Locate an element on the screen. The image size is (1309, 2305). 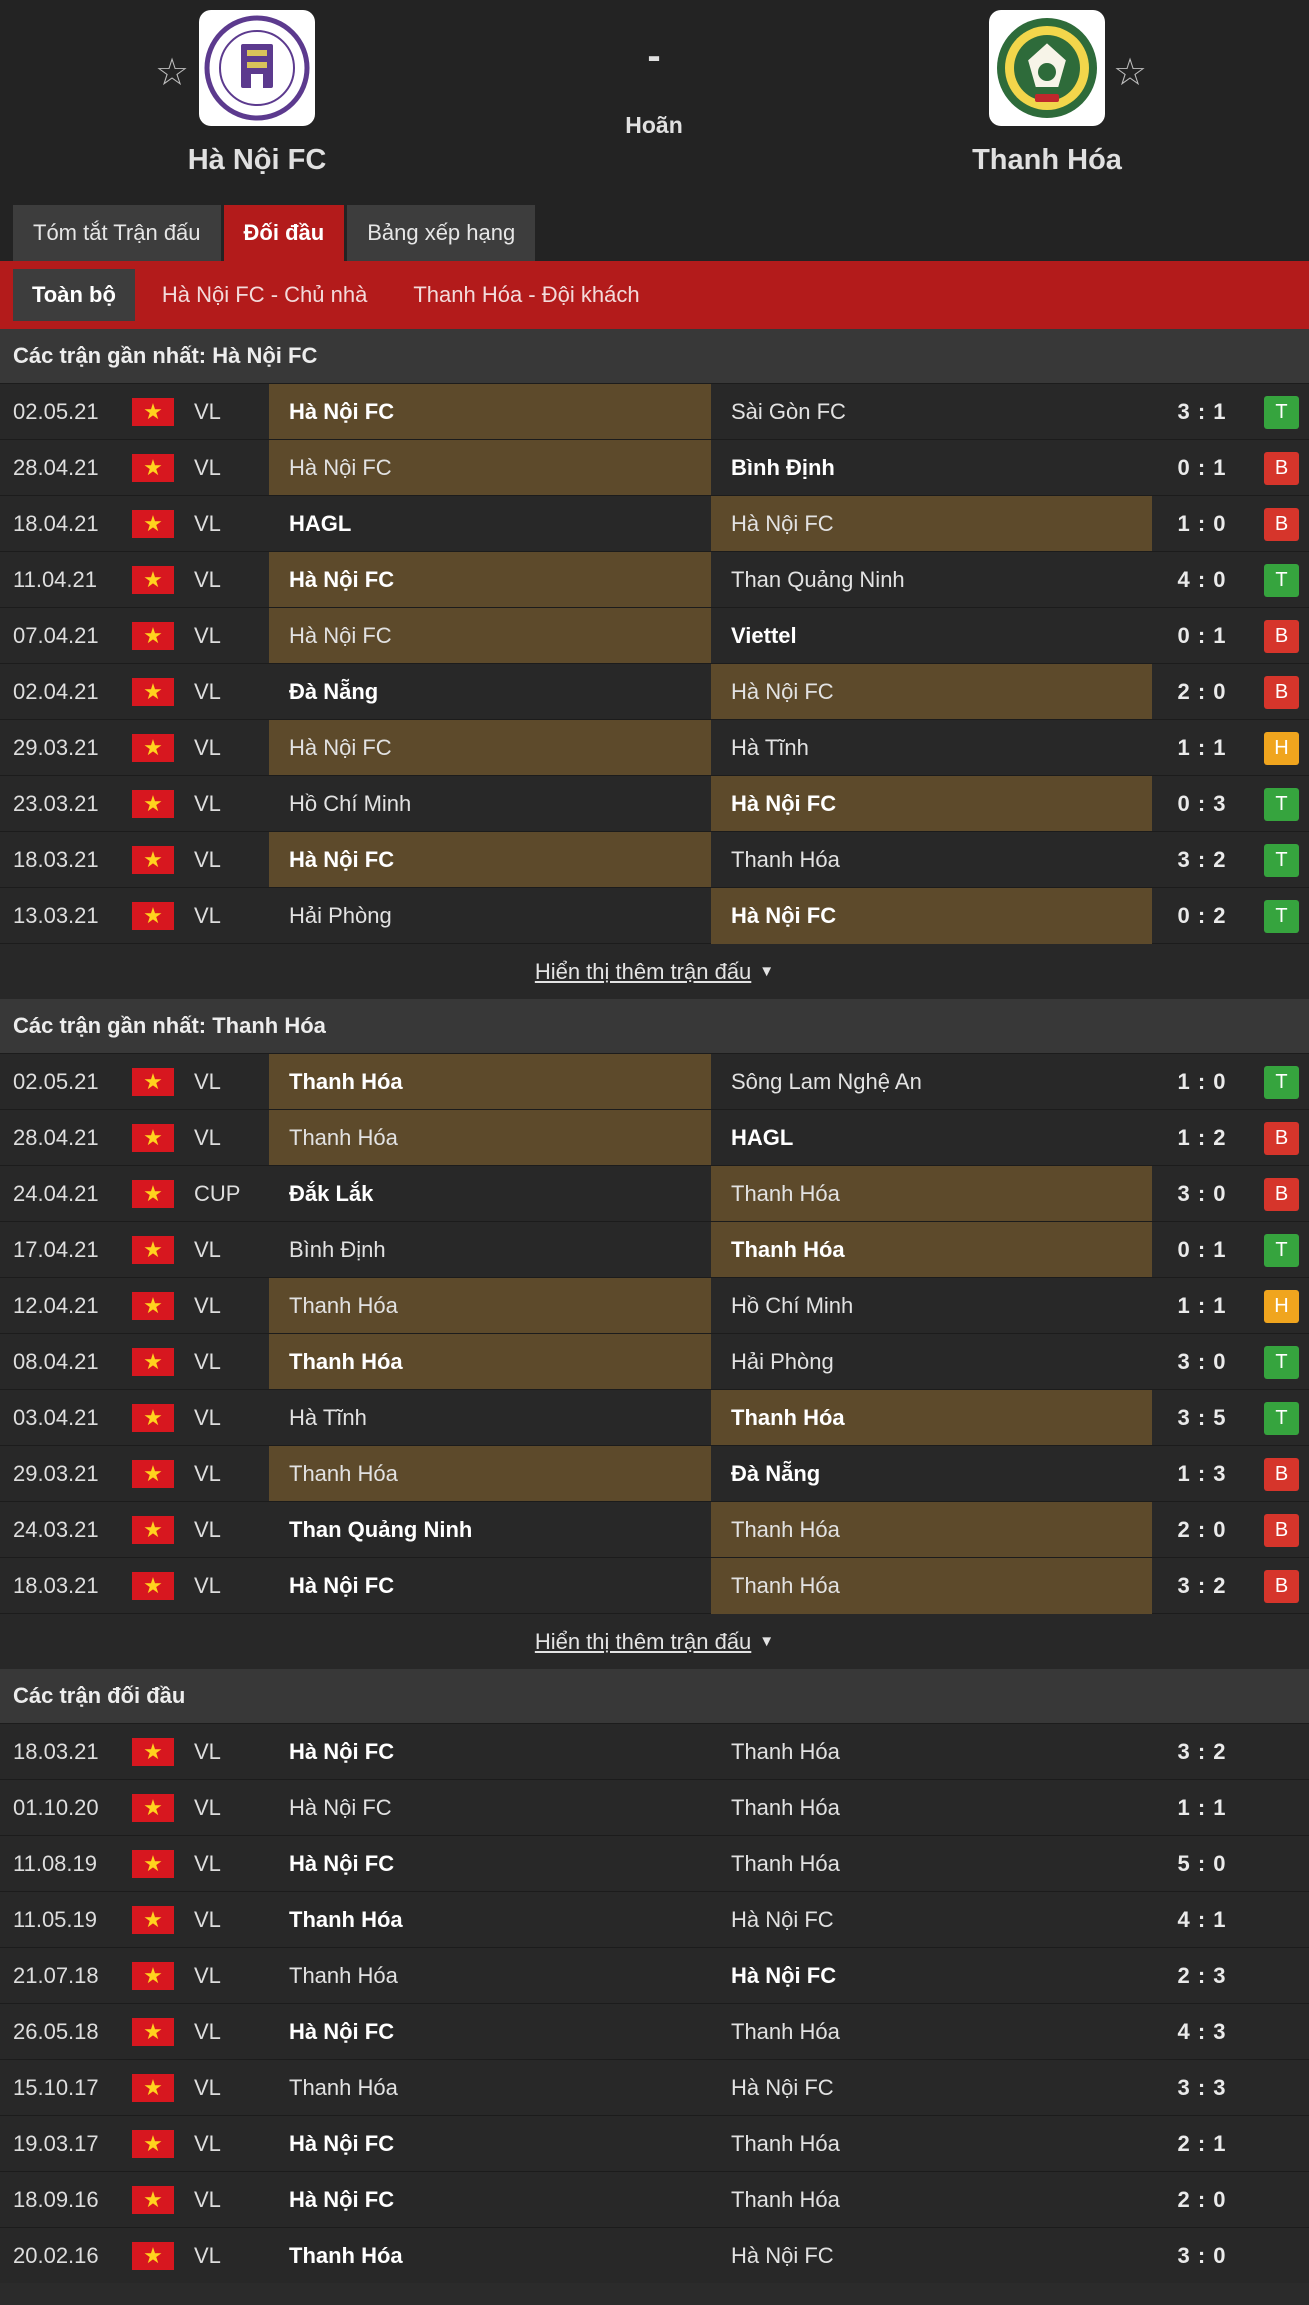
match-row: 18.09.16 ★ VL Hà Nội FC Thanh Hóa 2 : 0 is located at coordinates (654, 2199).